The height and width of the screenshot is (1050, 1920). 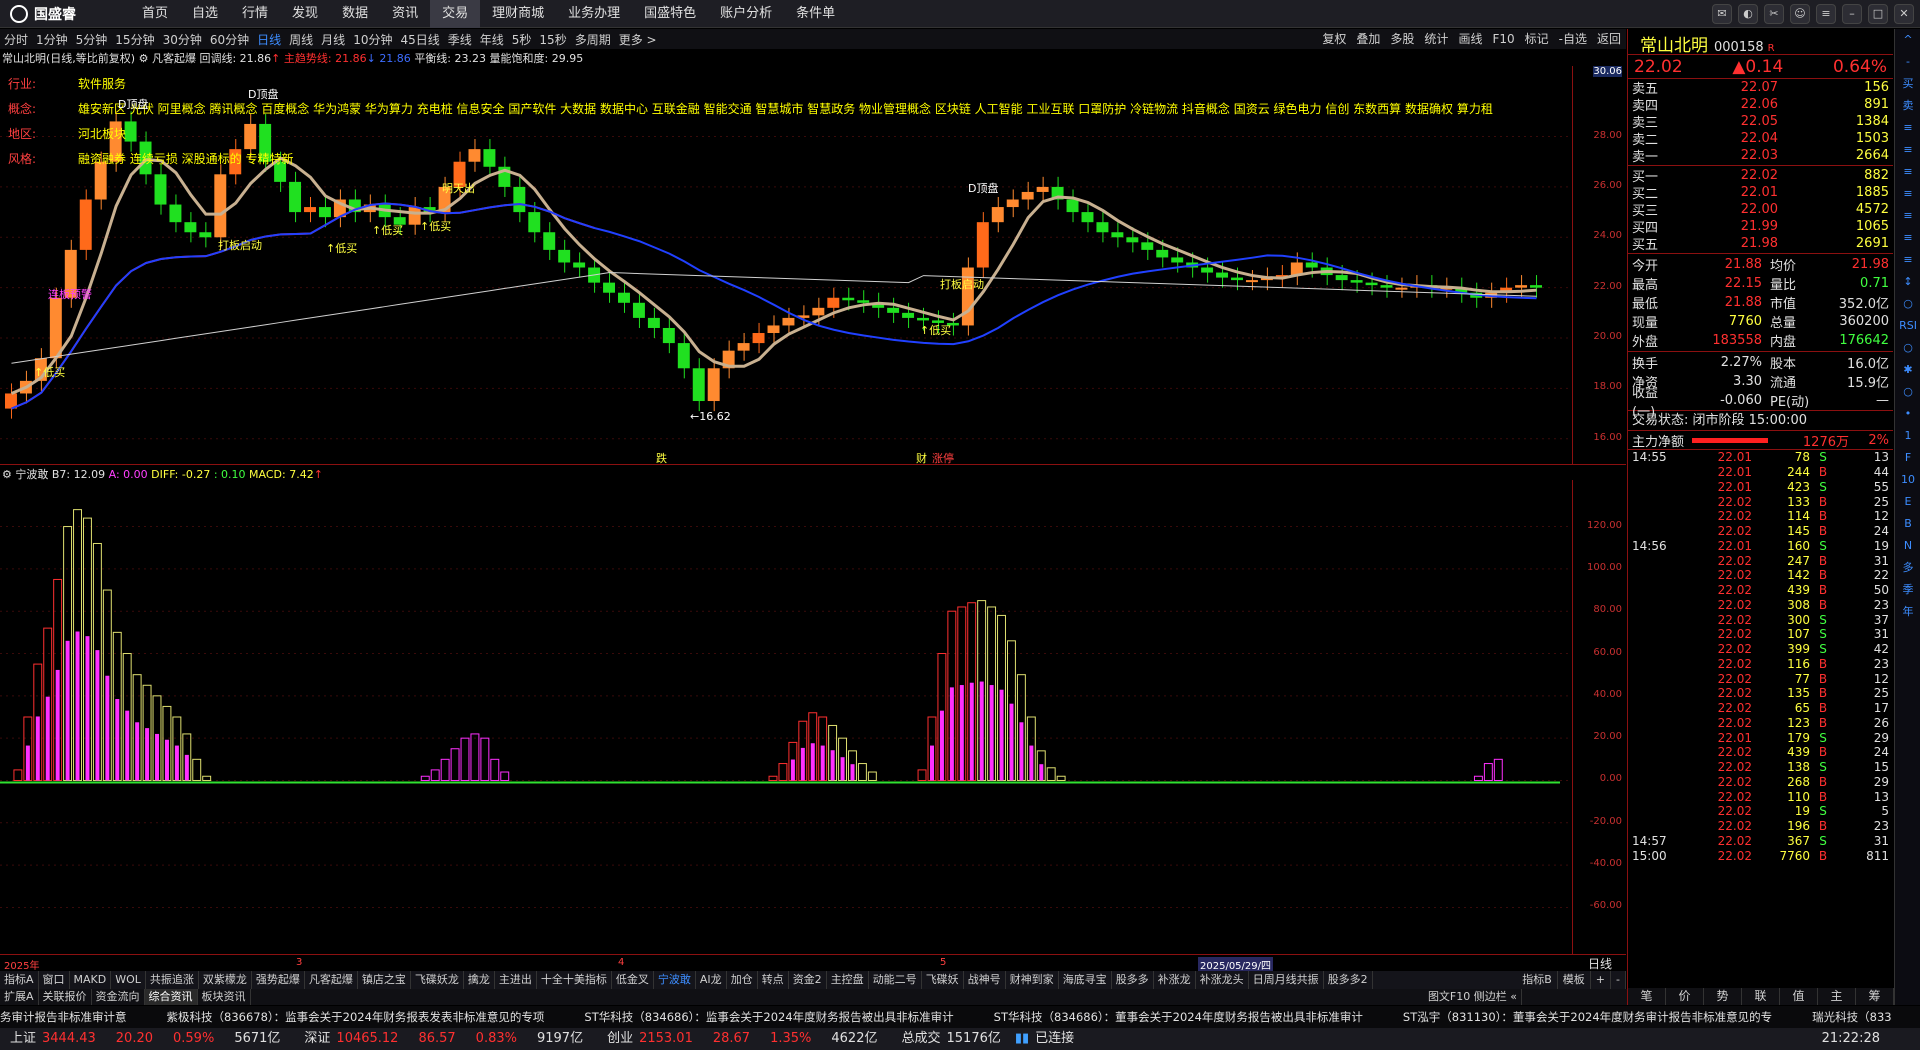 What do you see at coordinates (1402, 39) in the screenshot?
I see `period-tool-button: 多股` at bounding box center [1402, 39].